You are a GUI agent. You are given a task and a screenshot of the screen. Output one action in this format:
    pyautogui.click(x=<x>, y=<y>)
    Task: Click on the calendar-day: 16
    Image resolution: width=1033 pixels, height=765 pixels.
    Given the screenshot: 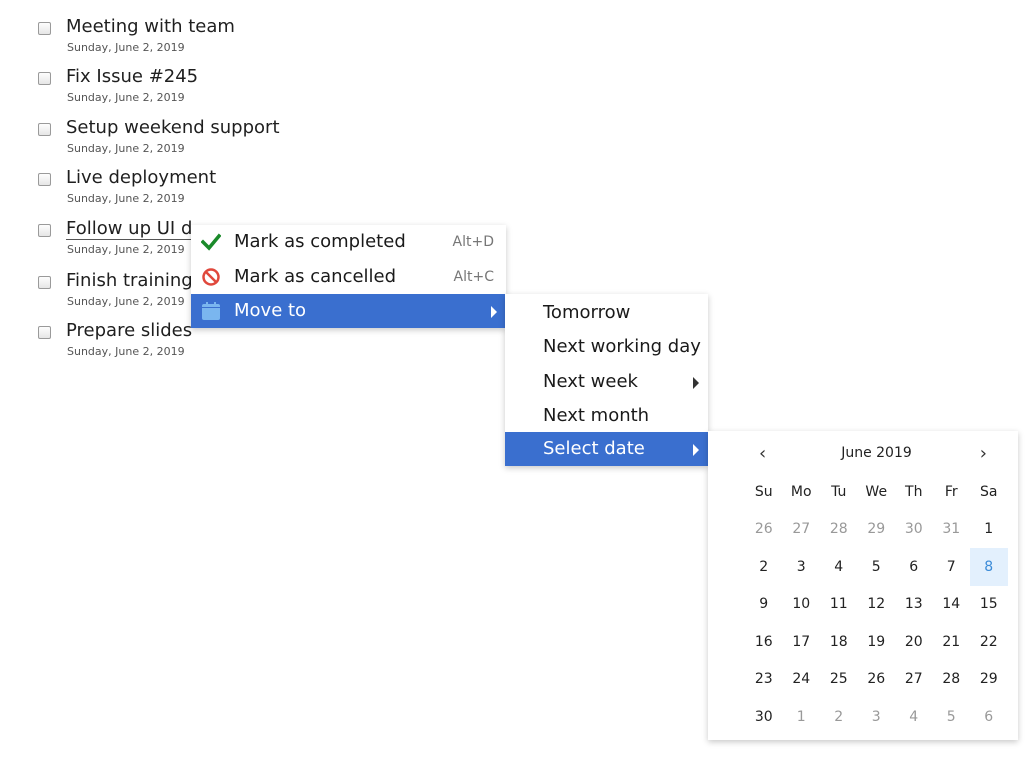 What is the action you would take?
    pyautogui.click(x=764, y=642)
    